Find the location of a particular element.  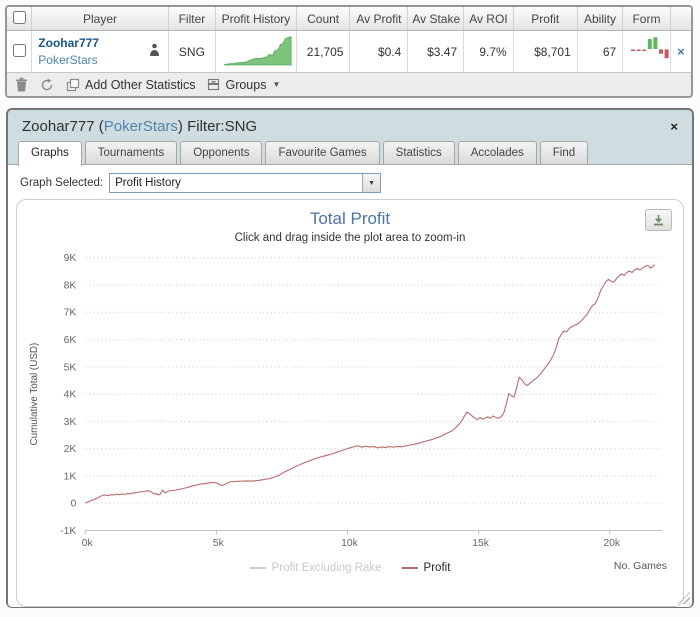

col-remove is located at coordinates (680, 19).